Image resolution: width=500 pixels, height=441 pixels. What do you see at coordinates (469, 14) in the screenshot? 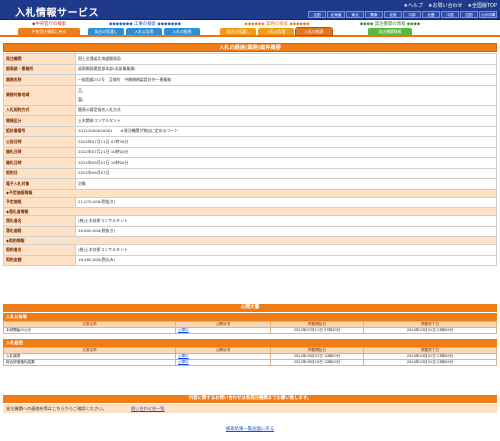
I see `region-tab: 四国` at bounding box center [469, 14].